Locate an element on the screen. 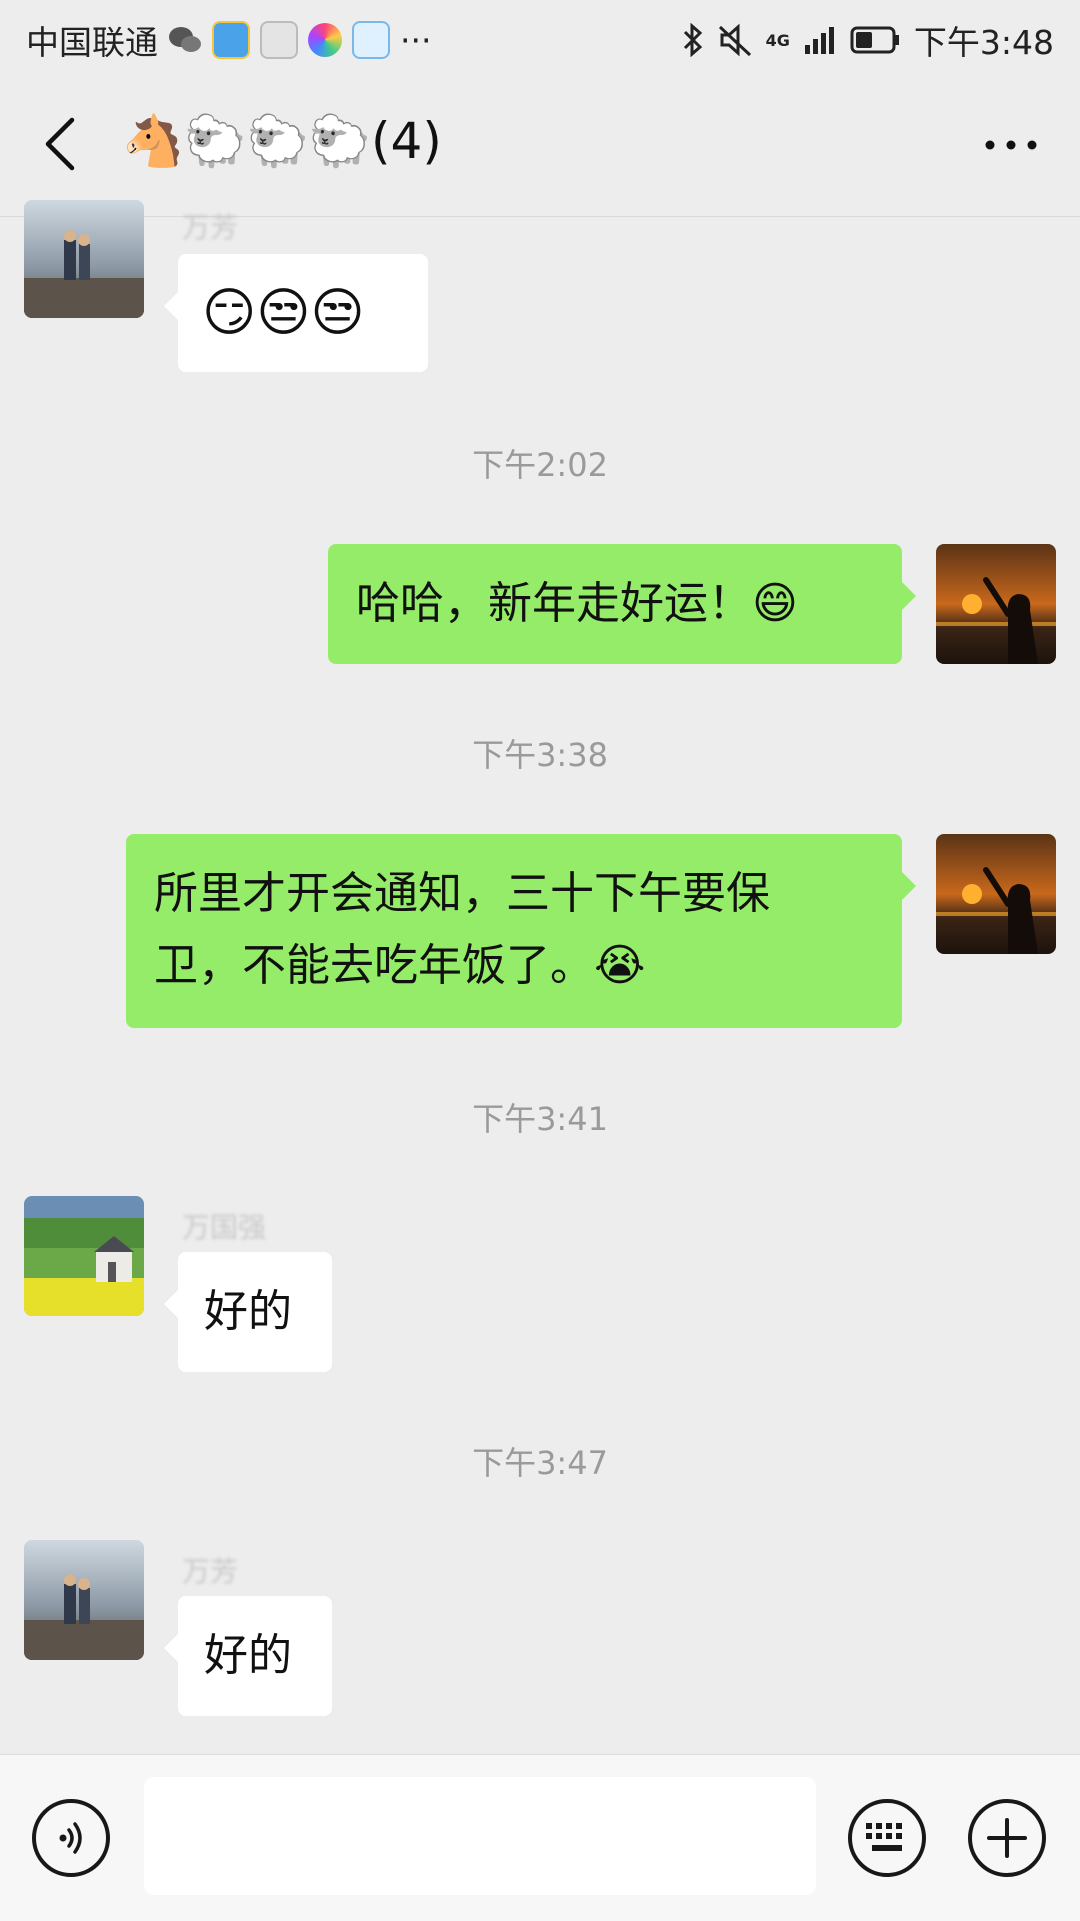 This screenshot has height=1921, width=1080. mute-icon is located at coordinates (735, 40).